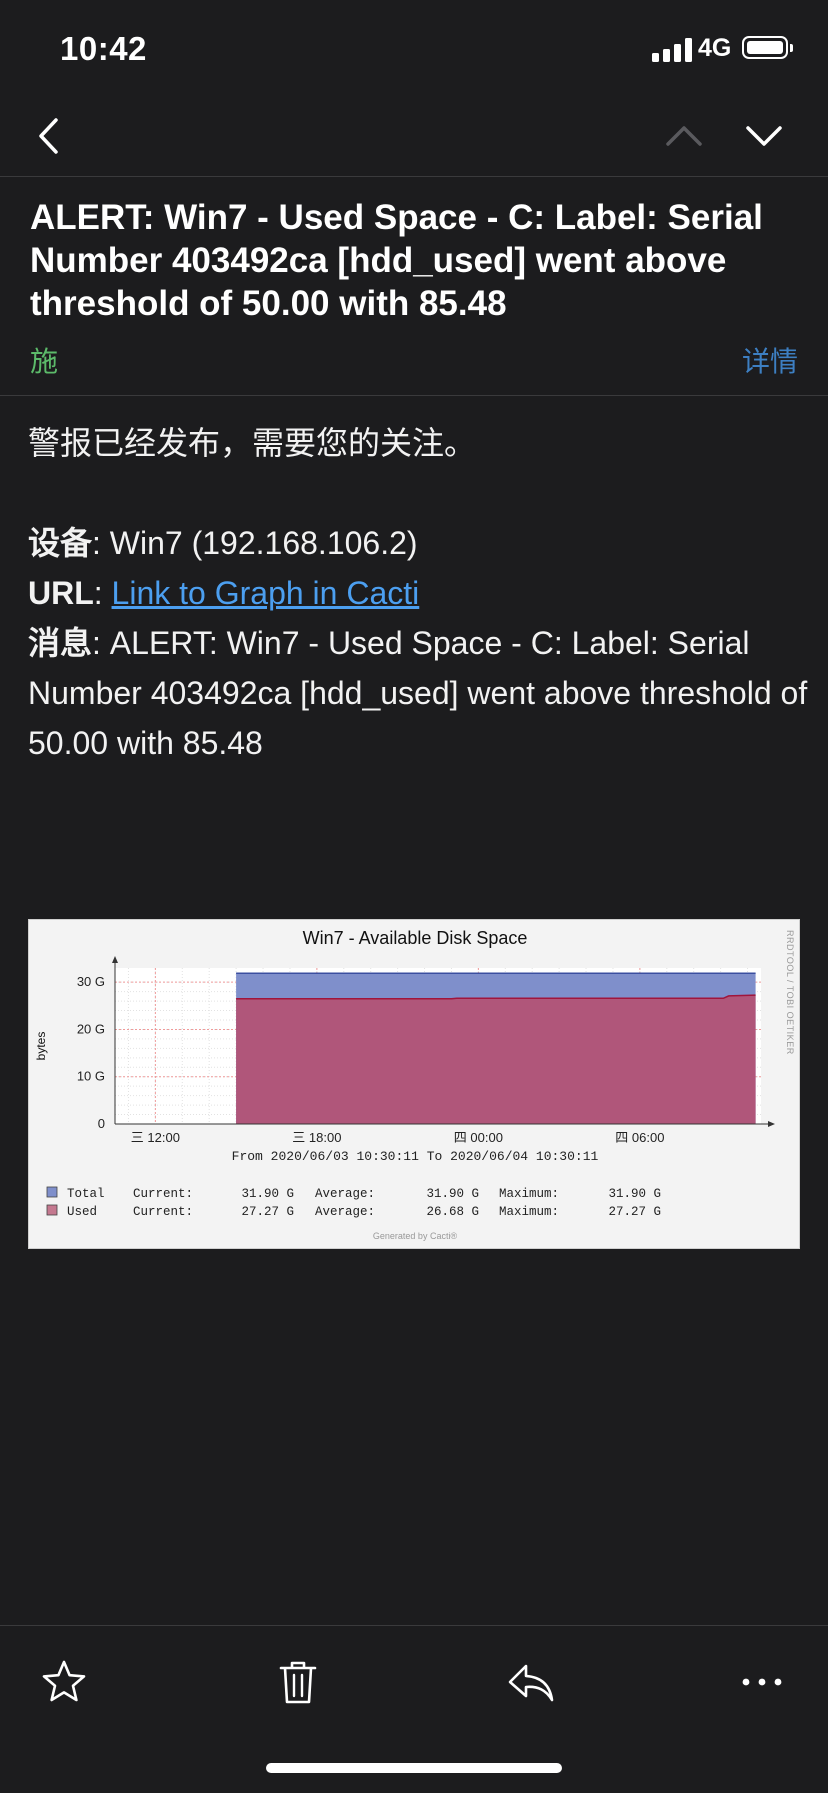 This screenshot has height=1793, width=828. I want to click on y-axis-label: bytes, so click(41, 1046).